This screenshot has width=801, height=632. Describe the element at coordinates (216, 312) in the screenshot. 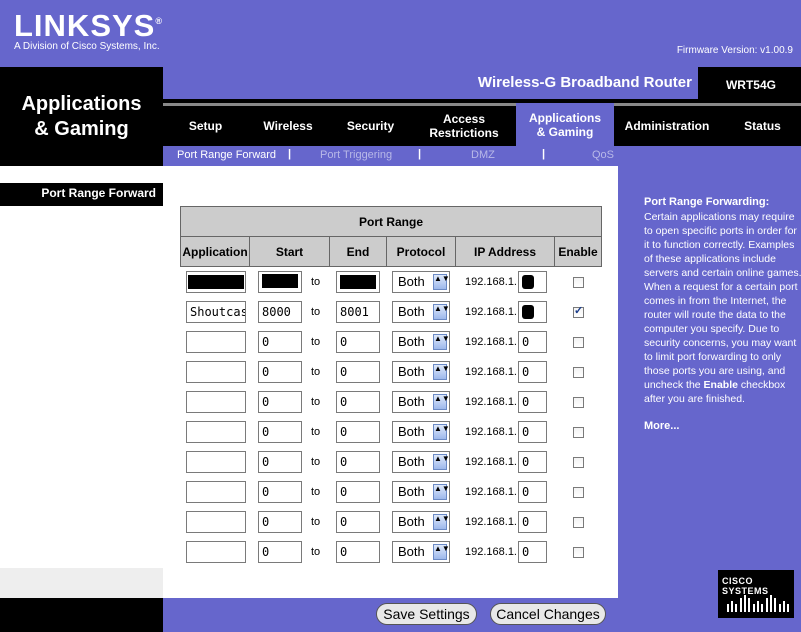

I see `application-input: Shoutcast` at that location.